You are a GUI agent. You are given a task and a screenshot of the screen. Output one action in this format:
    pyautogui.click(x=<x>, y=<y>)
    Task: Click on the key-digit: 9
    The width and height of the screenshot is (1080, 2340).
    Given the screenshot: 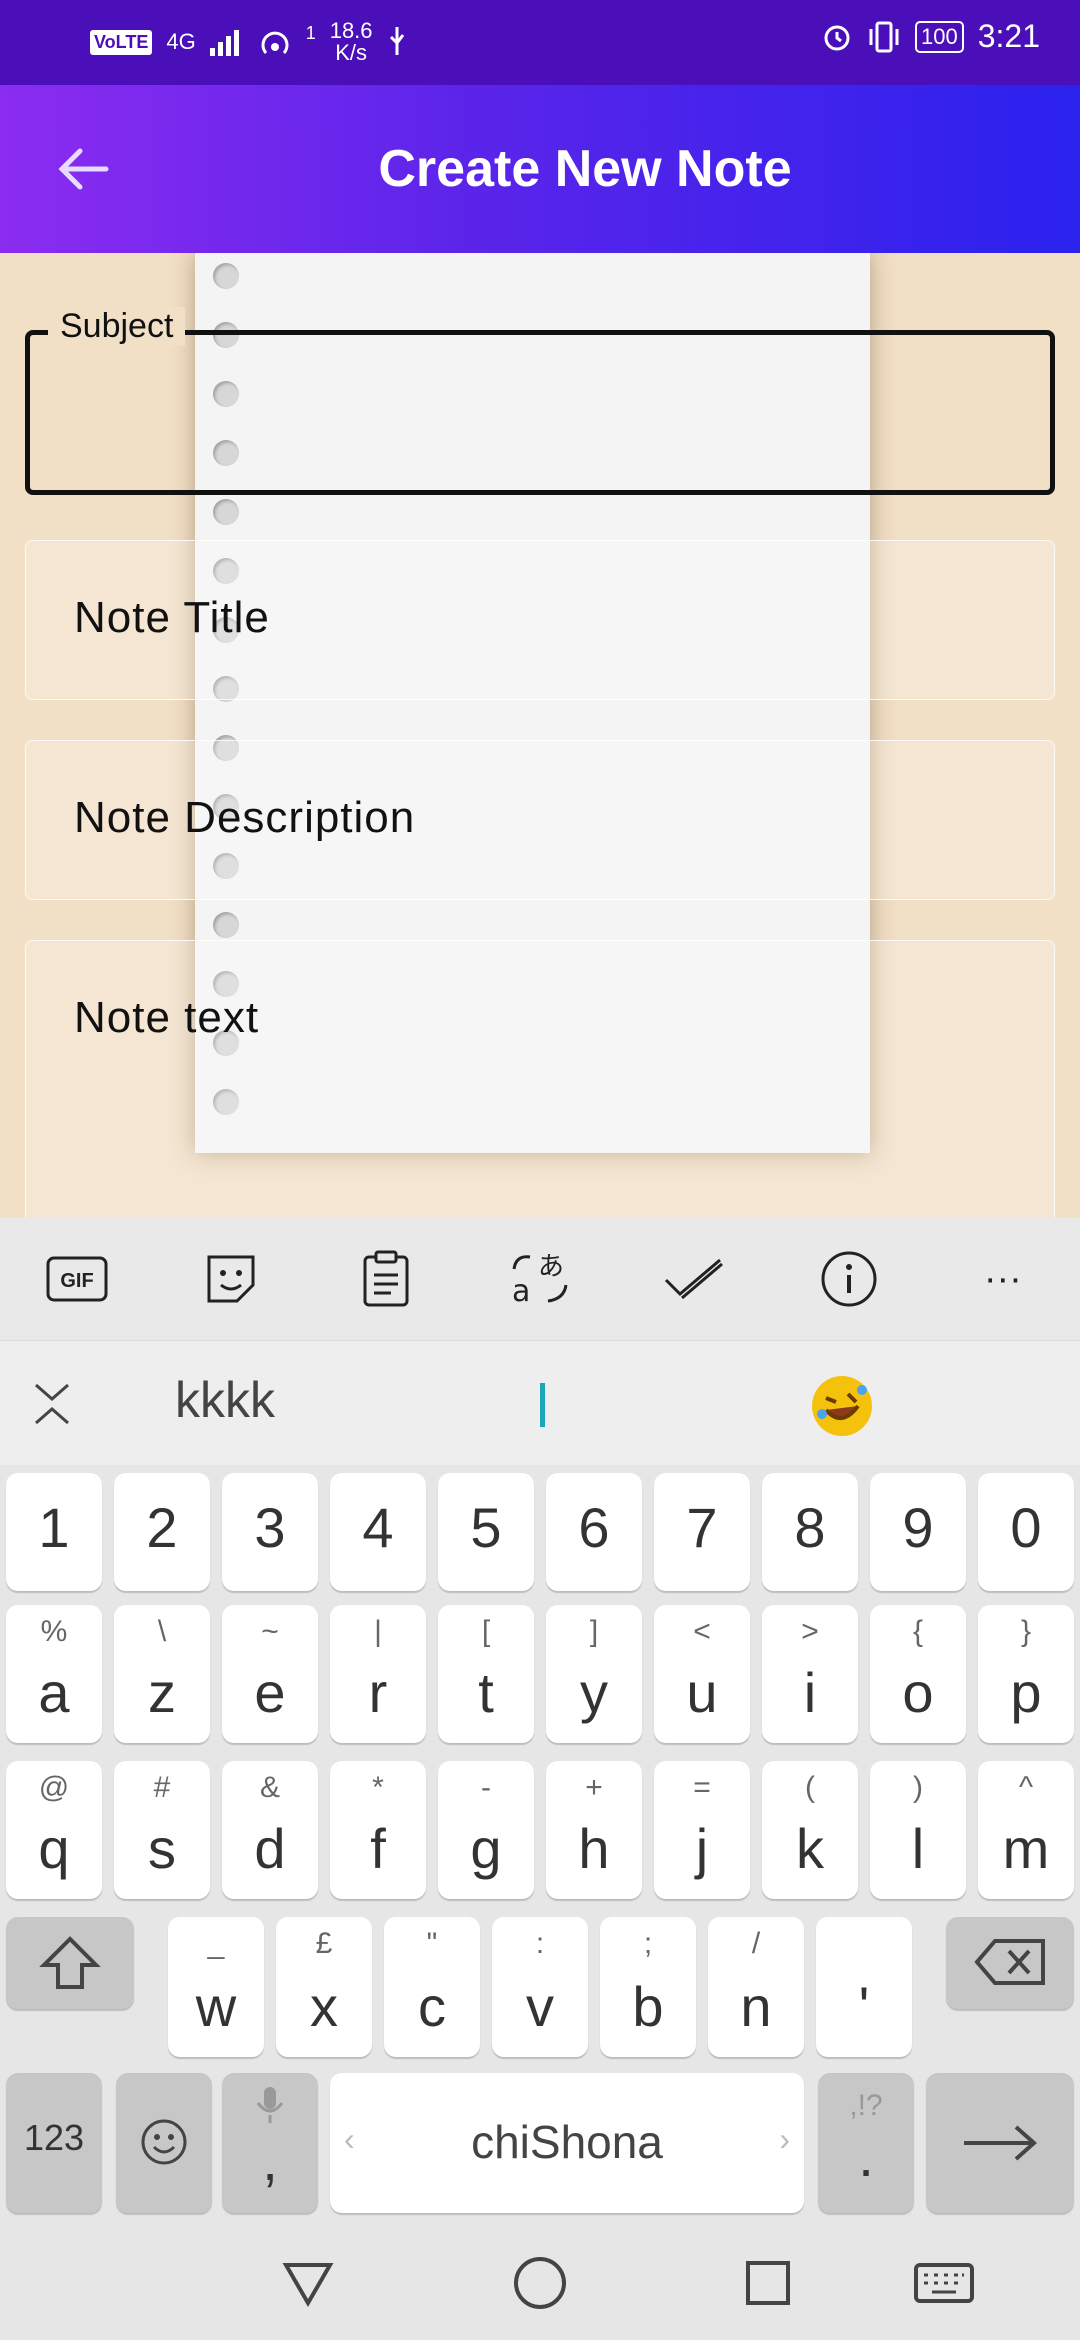 What is the action you would take?
    pyautogui.click(x=918, y=1532)
    